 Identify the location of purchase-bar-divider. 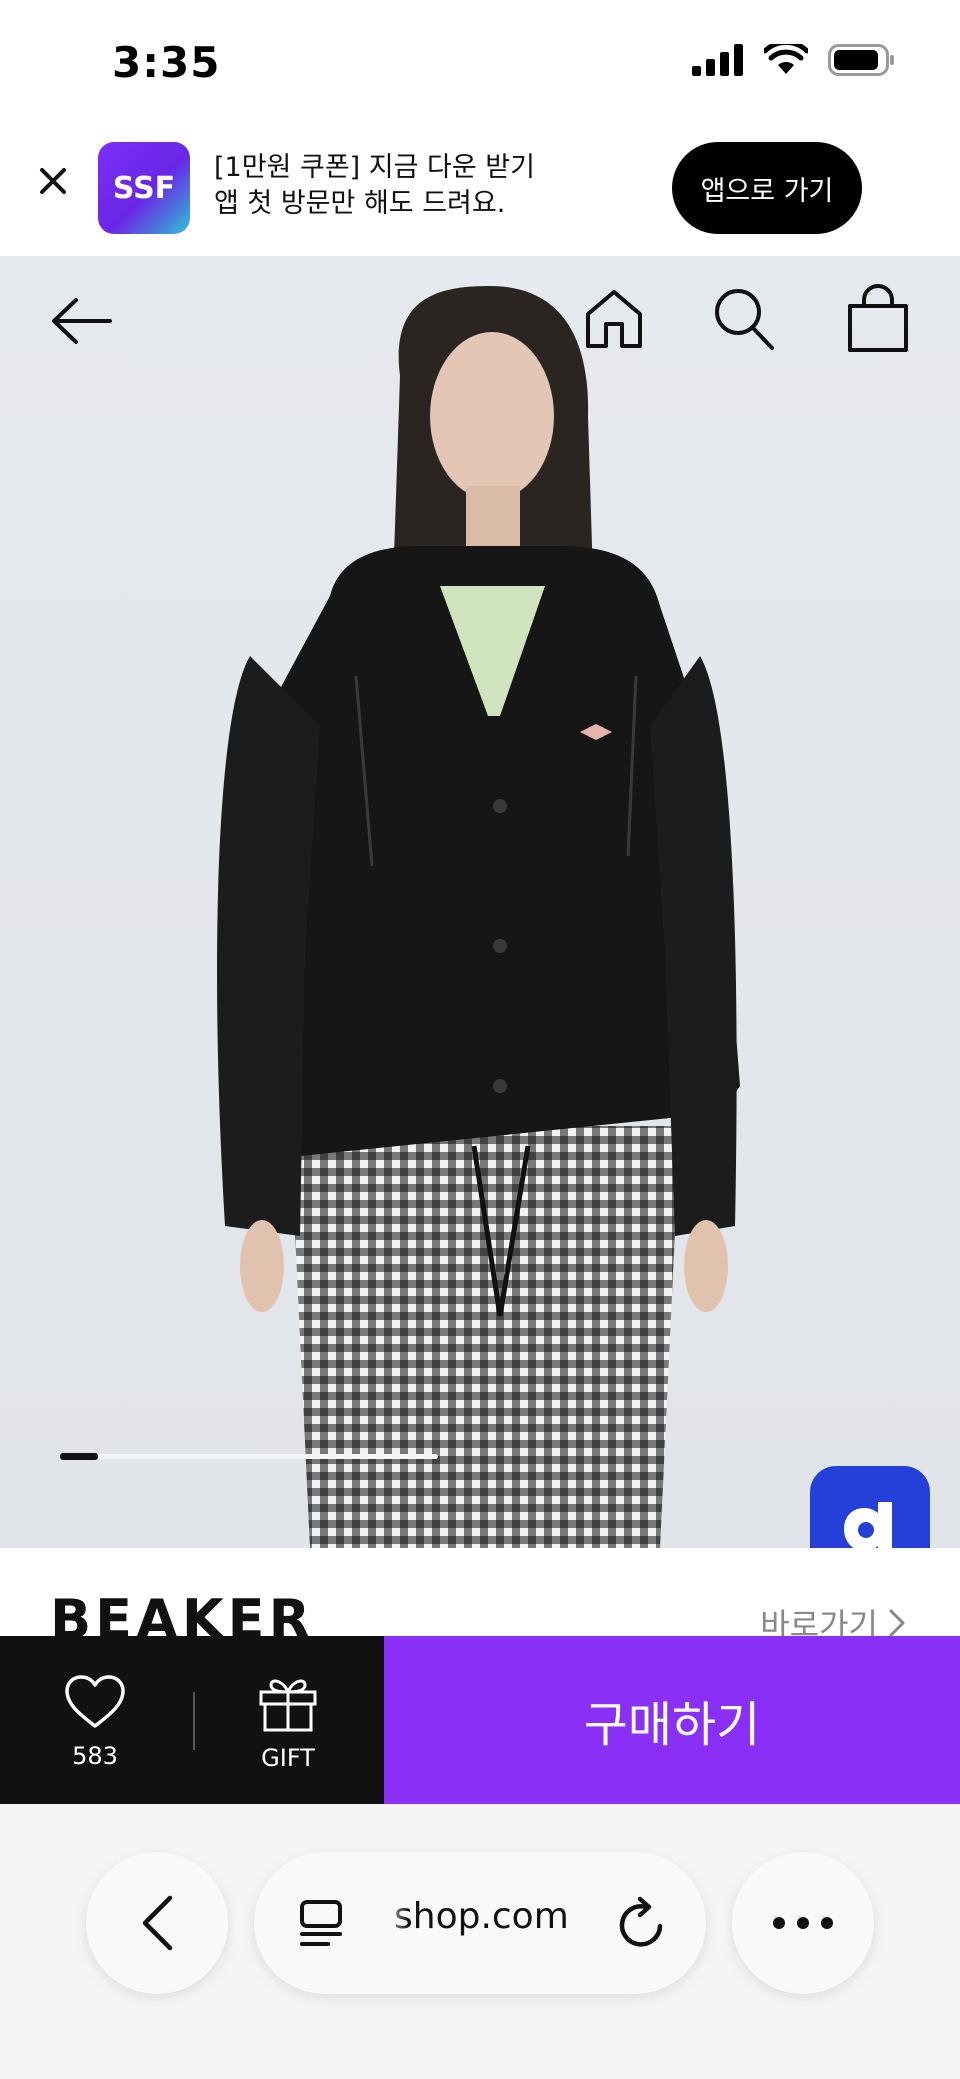
(194, 1721).